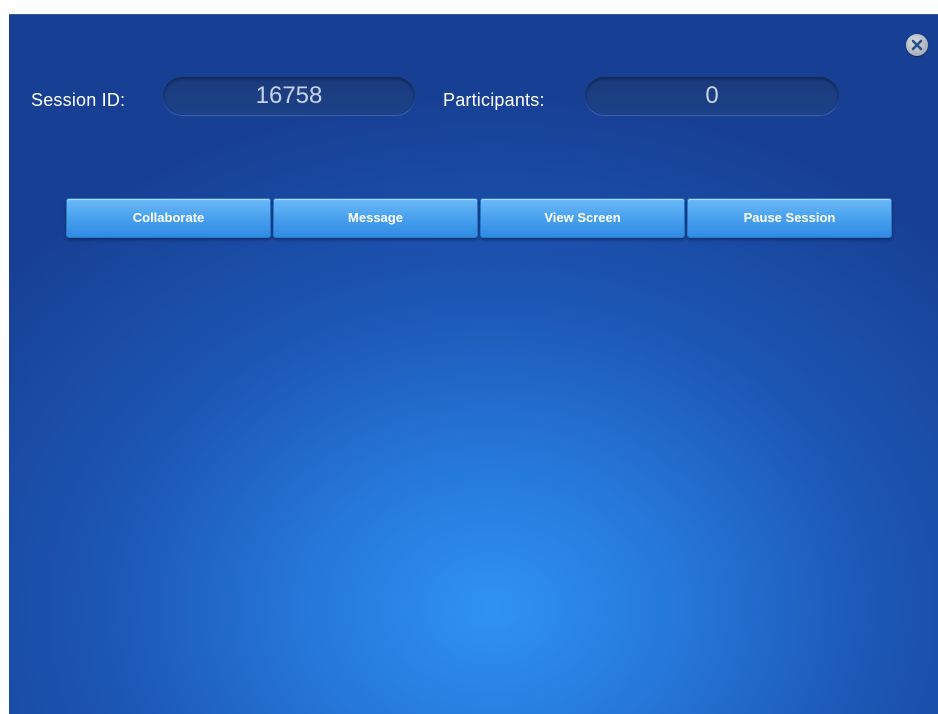 The image size is (938, 714). I want to click on close-button, so click(917, 45).